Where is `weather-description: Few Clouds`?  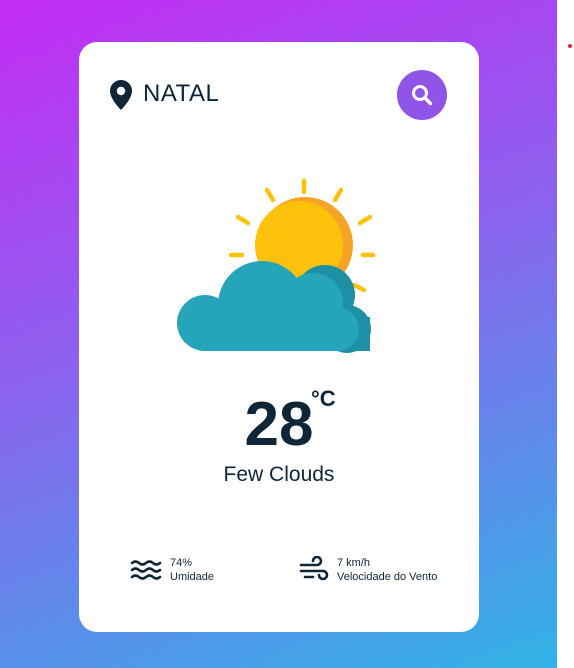
weather-description: Few Clouds is located at coordinates (279, 474).